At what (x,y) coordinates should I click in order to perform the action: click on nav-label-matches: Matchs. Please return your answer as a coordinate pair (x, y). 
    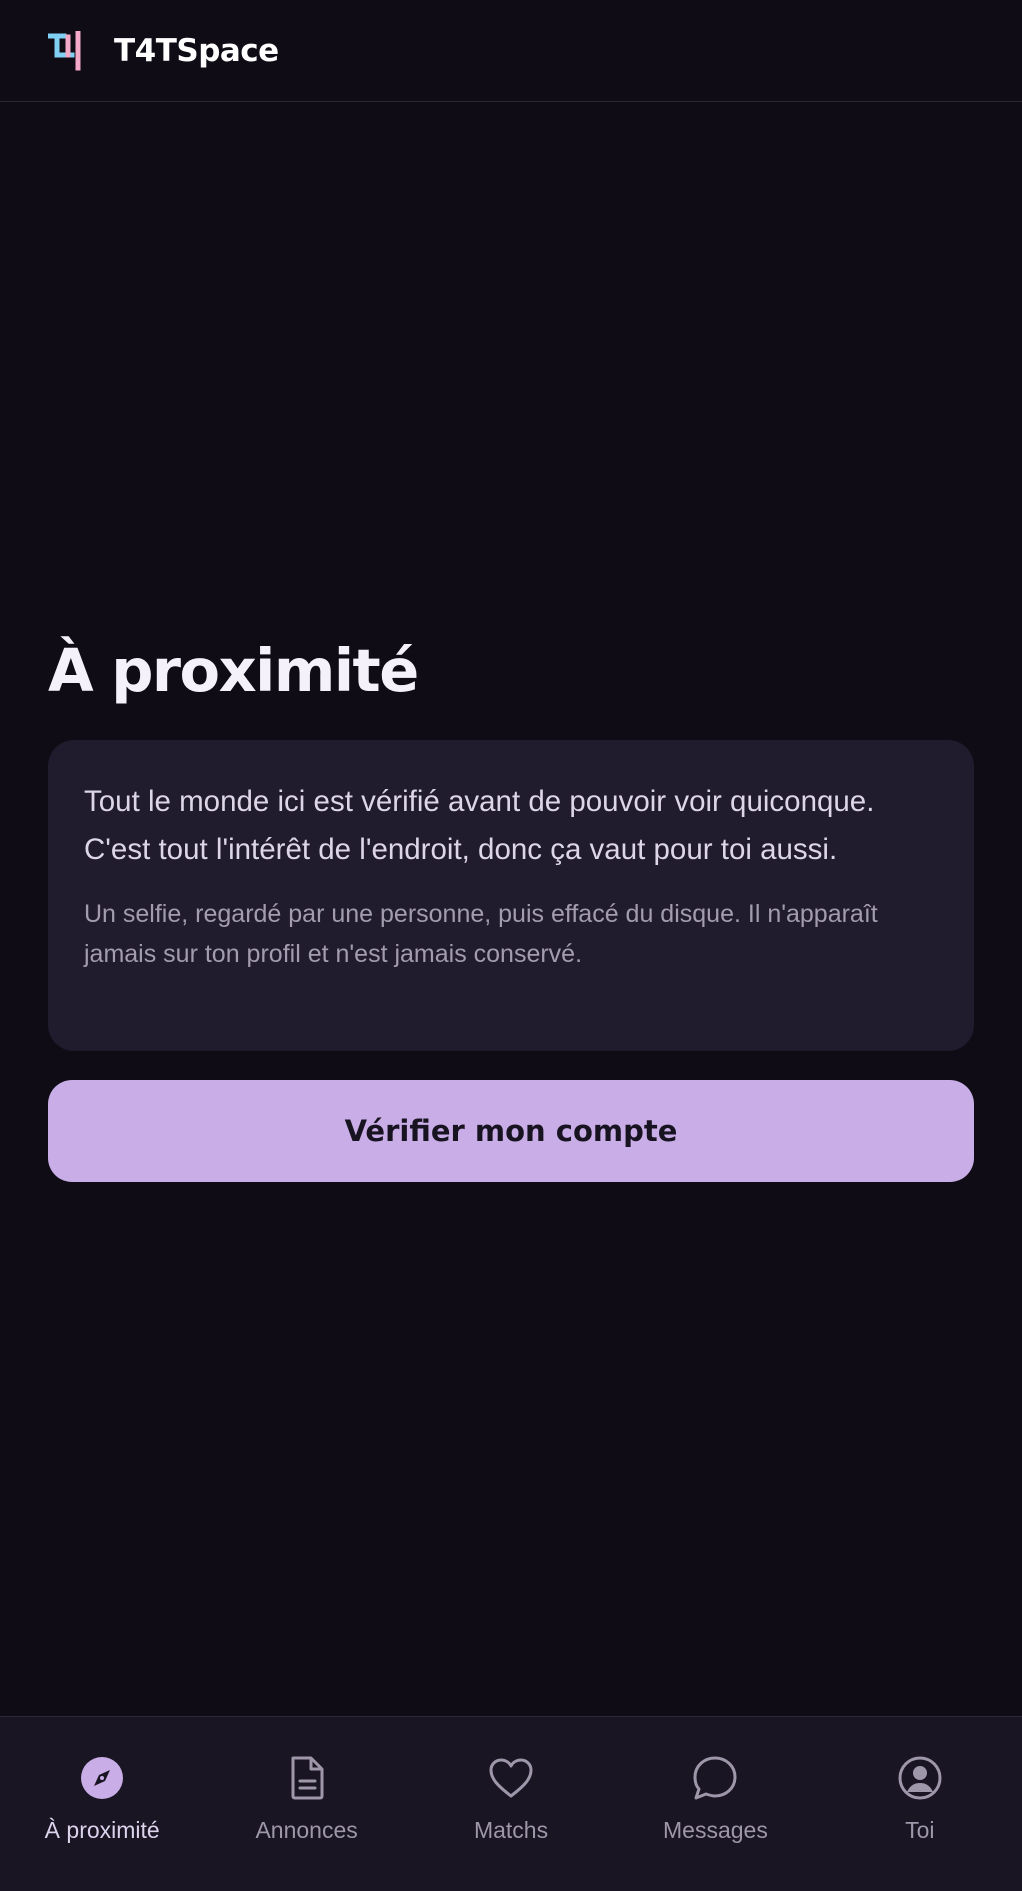
    Looking at the image, I should click on (511, 1830).